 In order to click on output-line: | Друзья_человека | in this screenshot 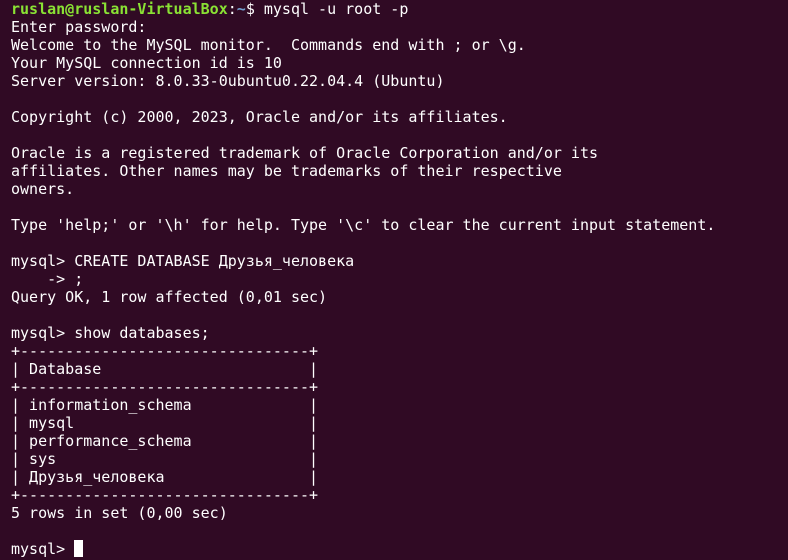, I will do `click(165, 477)`.